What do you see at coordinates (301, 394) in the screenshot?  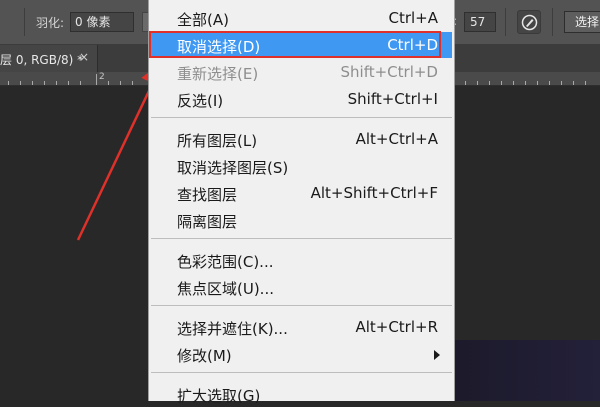 I see `menu-item-grow: 扩大选取(G)` at bounding box center [301, 394].